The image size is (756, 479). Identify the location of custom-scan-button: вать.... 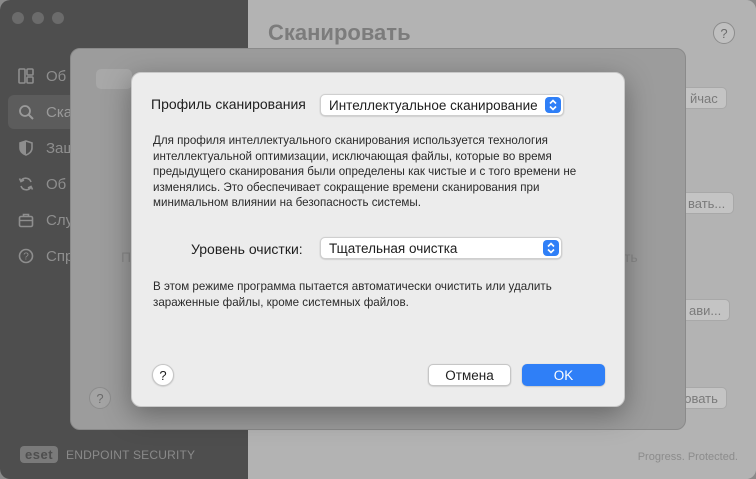
(707, 203).